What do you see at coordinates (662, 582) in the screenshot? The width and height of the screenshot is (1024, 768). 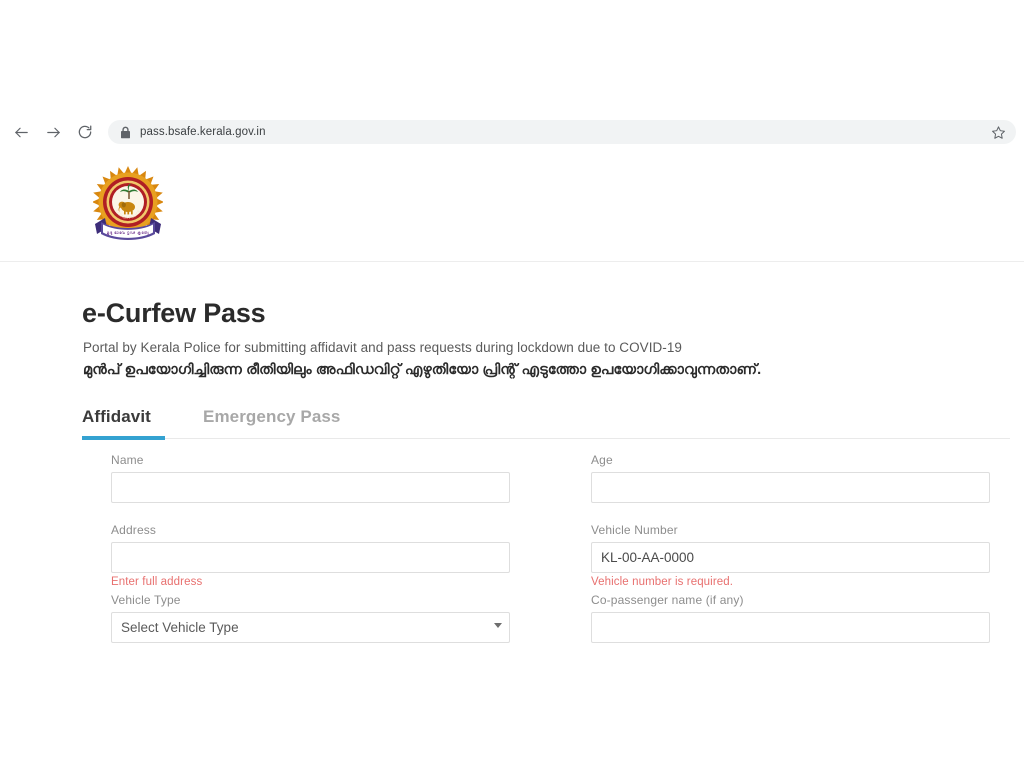 I see `vehicle-number-error-message: Vehicle number is required.` at bounding box center [662, 582].